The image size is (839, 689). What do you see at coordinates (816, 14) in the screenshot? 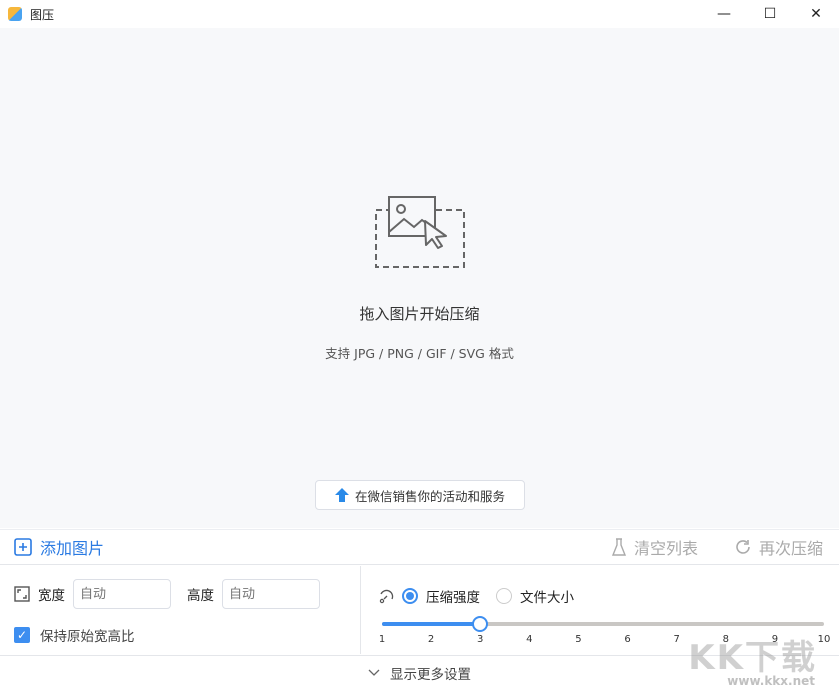
I see `close-button: ✕` at bounding box center [816, 14].